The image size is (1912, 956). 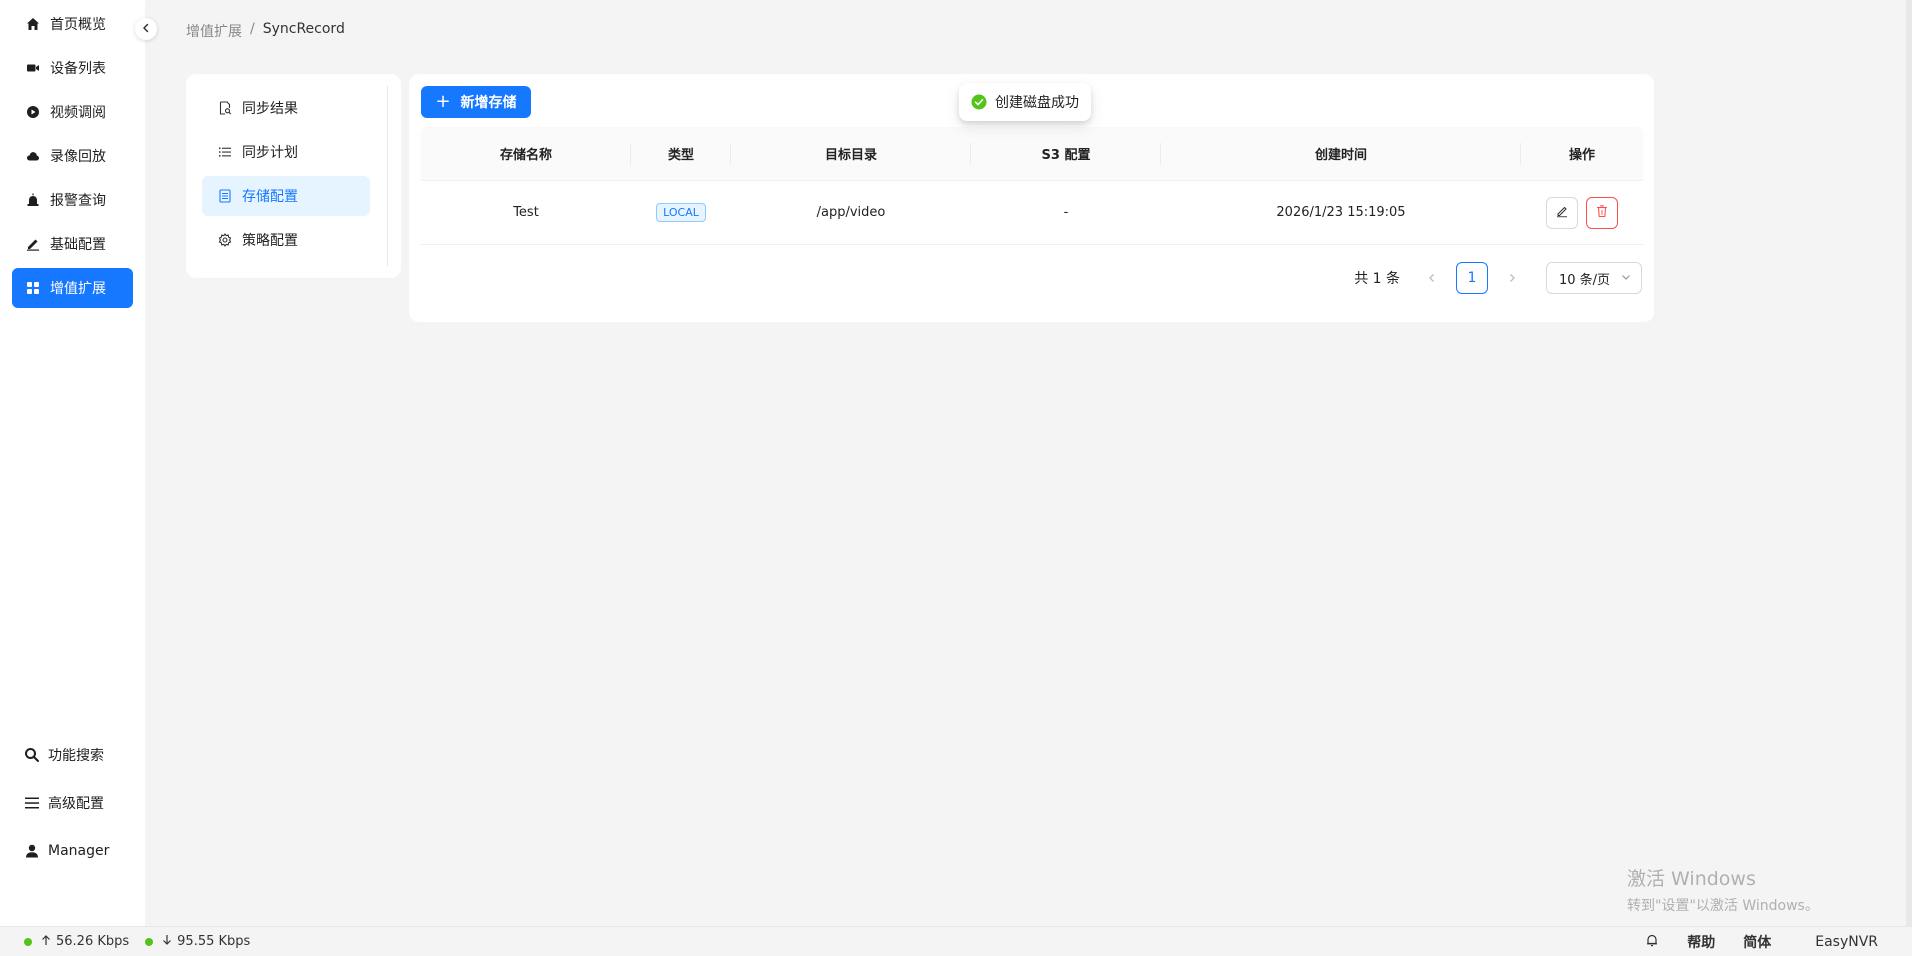 I want to click on windows-activation-watermark: 激活 Windows 转到"设置"以激活 Windows。, so click(x=1723, y=889).